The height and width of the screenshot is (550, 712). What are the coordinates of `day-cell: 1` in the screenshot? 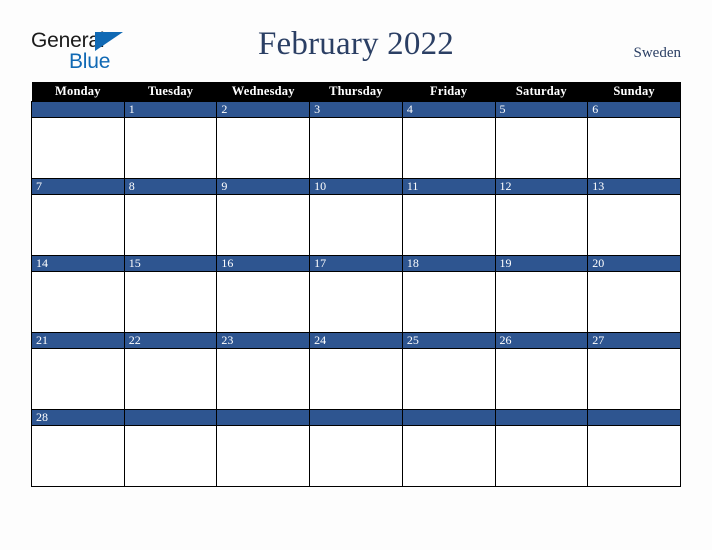 It's located at (170, 140).